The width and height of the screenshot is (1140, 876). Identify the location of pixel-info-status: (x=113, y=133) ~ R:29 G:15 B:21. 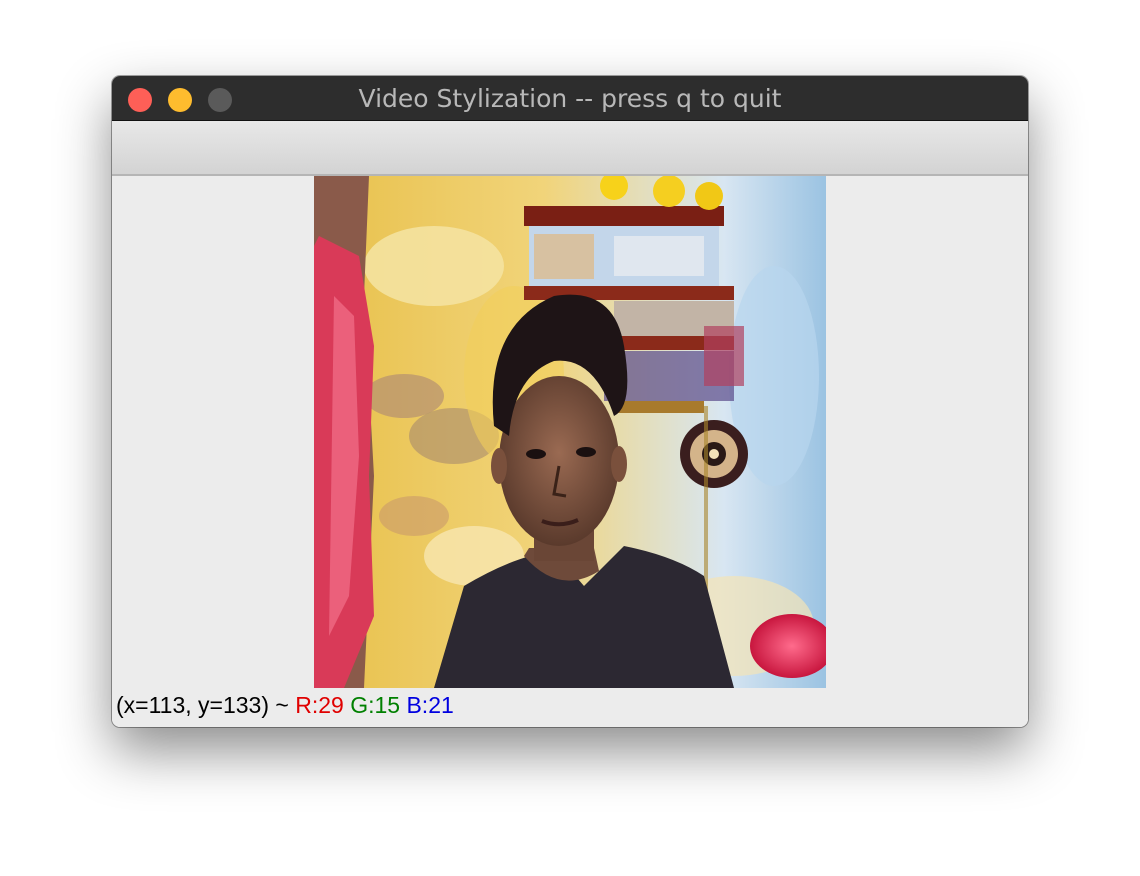
(285, 705).